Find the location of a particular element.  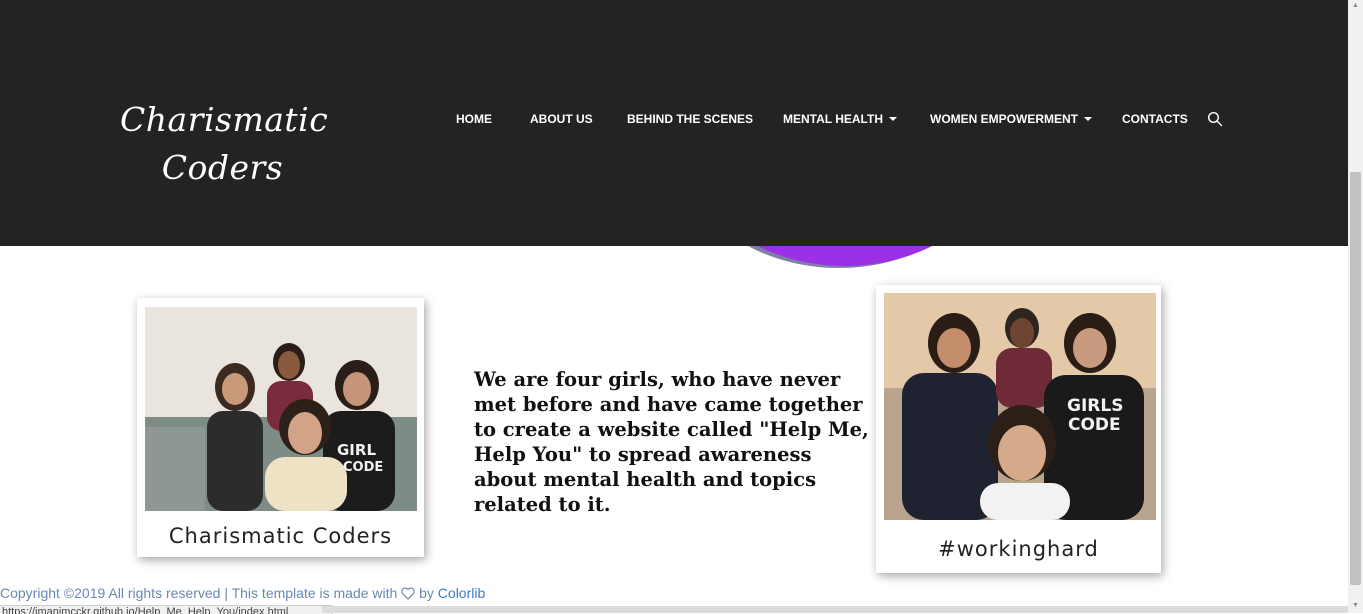

search-icon is located at coordinates (1215, 119).